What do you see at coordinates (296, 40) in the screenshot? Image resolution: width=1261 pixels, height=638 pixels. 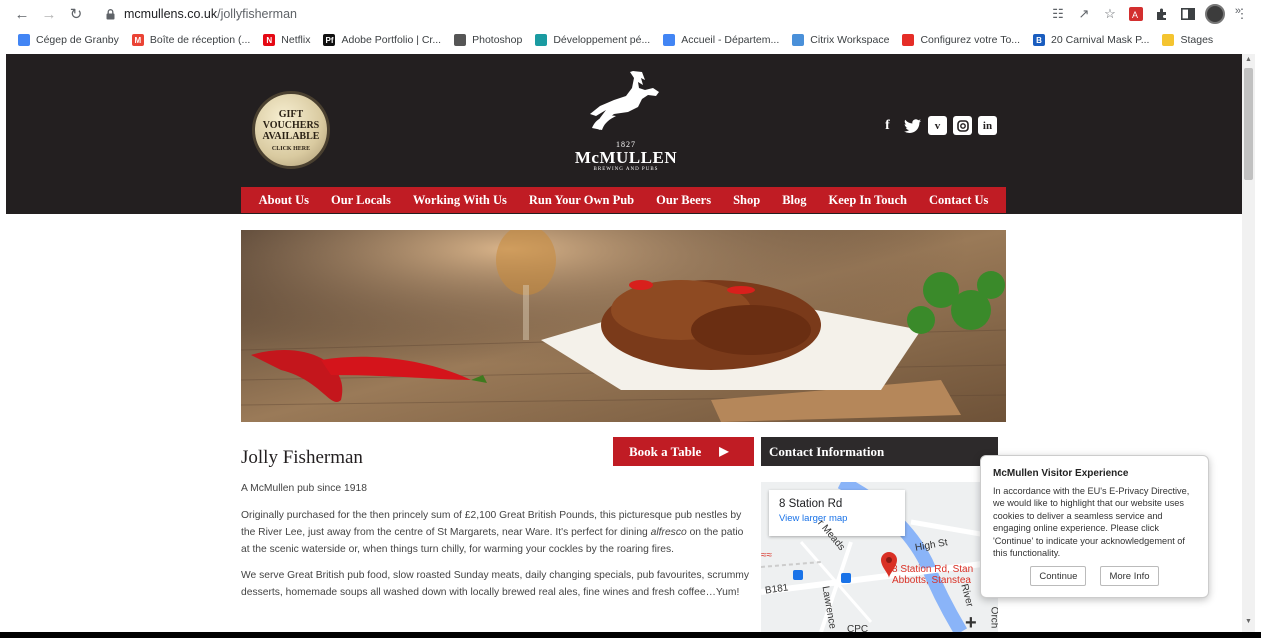 I see `bookmark-label: Netflix` at bounding box center [296, 40].